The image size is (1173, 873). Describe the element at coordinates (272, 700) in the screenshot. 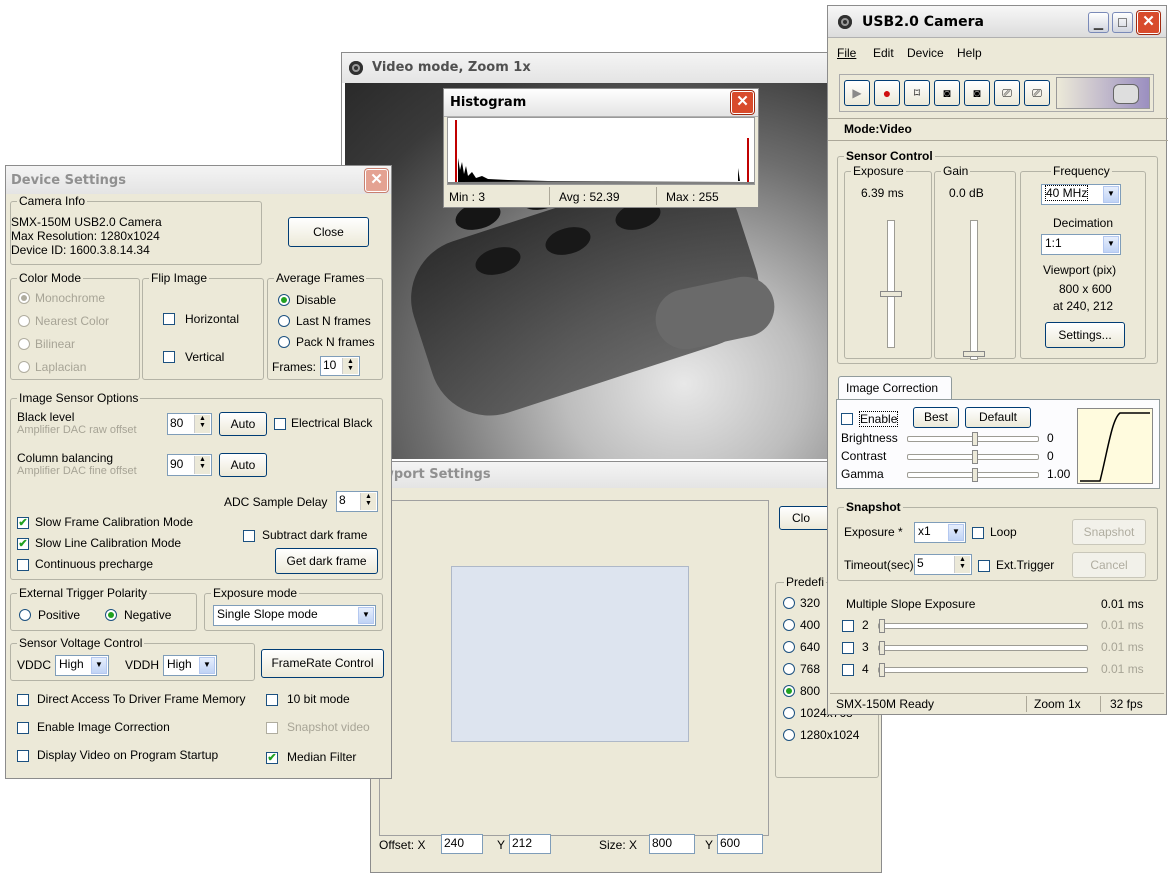

I see `ten-bit-checkbox` at that location.